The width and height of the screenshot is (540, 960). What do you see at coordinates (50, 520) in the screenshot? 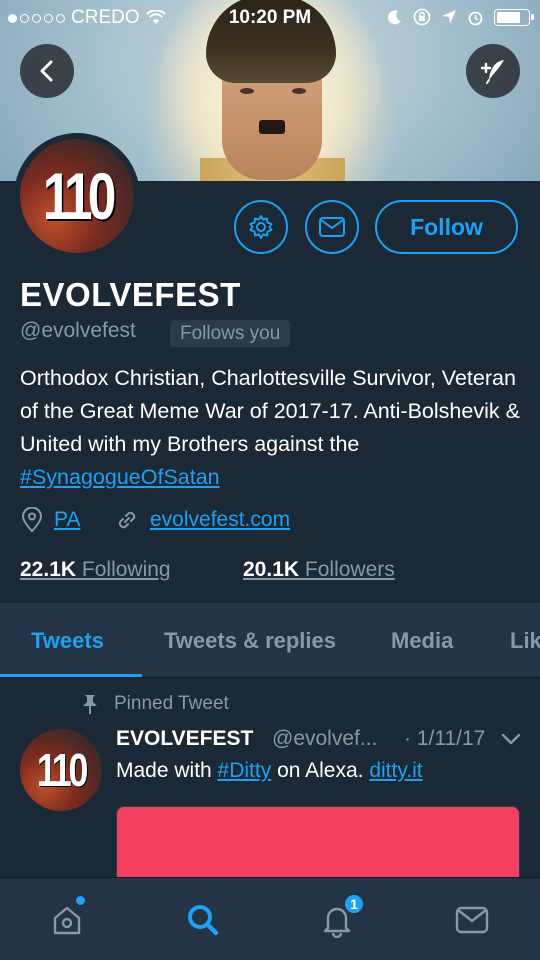
I see `profile-location: PA` at bounding box center [50, 520].